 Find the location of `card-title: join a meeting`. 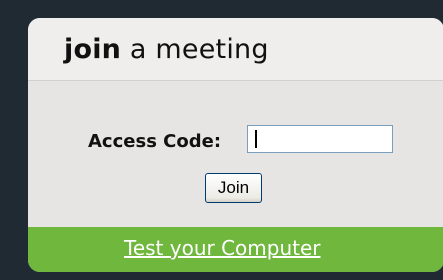

card-title: join a meeting is located at coordinates (166, 49).